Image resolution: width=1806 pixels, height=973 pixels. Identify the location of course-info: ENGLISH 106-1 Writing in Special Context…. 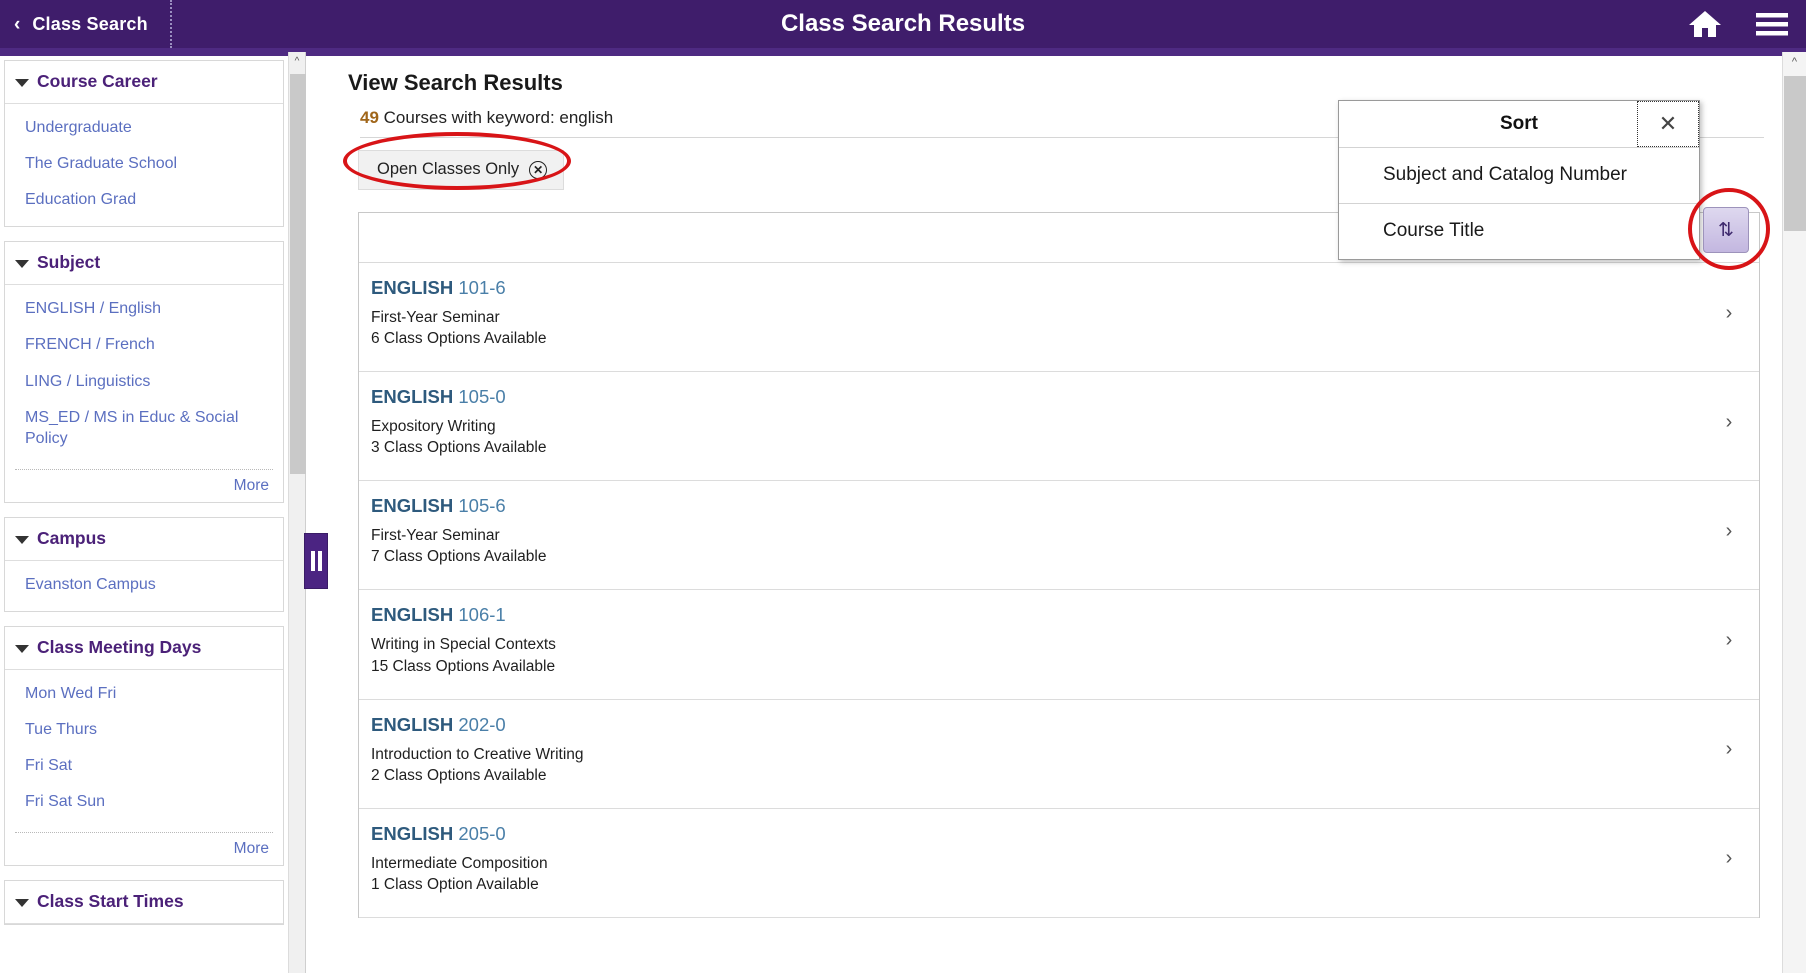
(1029, 640).